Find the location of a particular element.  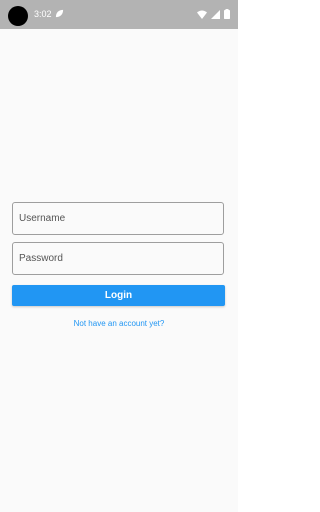

signal-icon is located at coordinates (215, 14).